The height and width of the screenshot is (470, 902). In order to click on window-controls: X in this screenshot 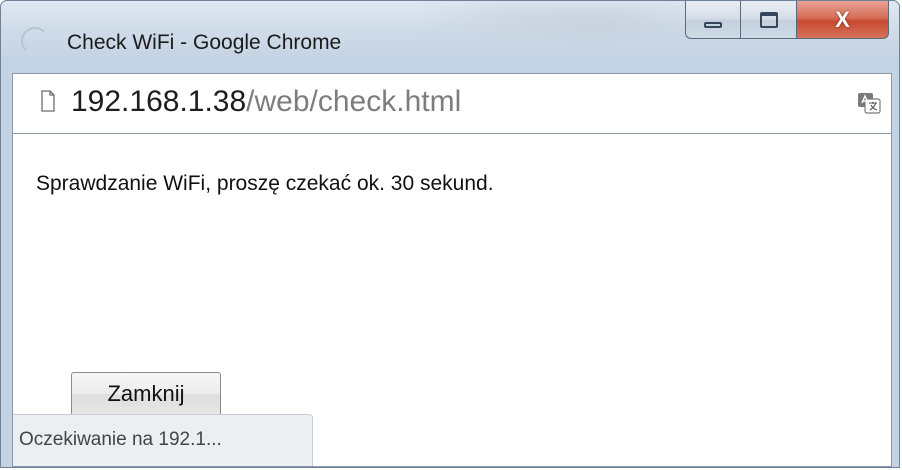, I will do `click(787, 21)`.